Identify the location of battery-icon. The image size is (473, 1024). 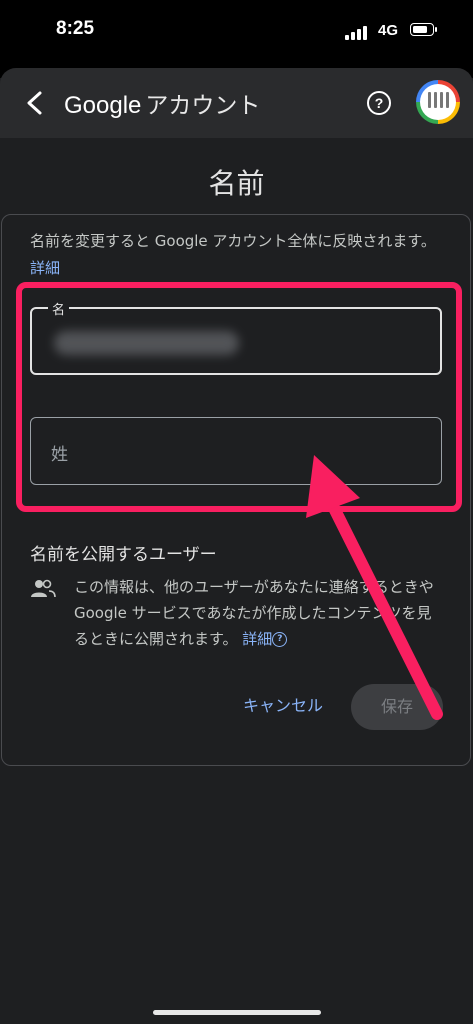
(423, 29).